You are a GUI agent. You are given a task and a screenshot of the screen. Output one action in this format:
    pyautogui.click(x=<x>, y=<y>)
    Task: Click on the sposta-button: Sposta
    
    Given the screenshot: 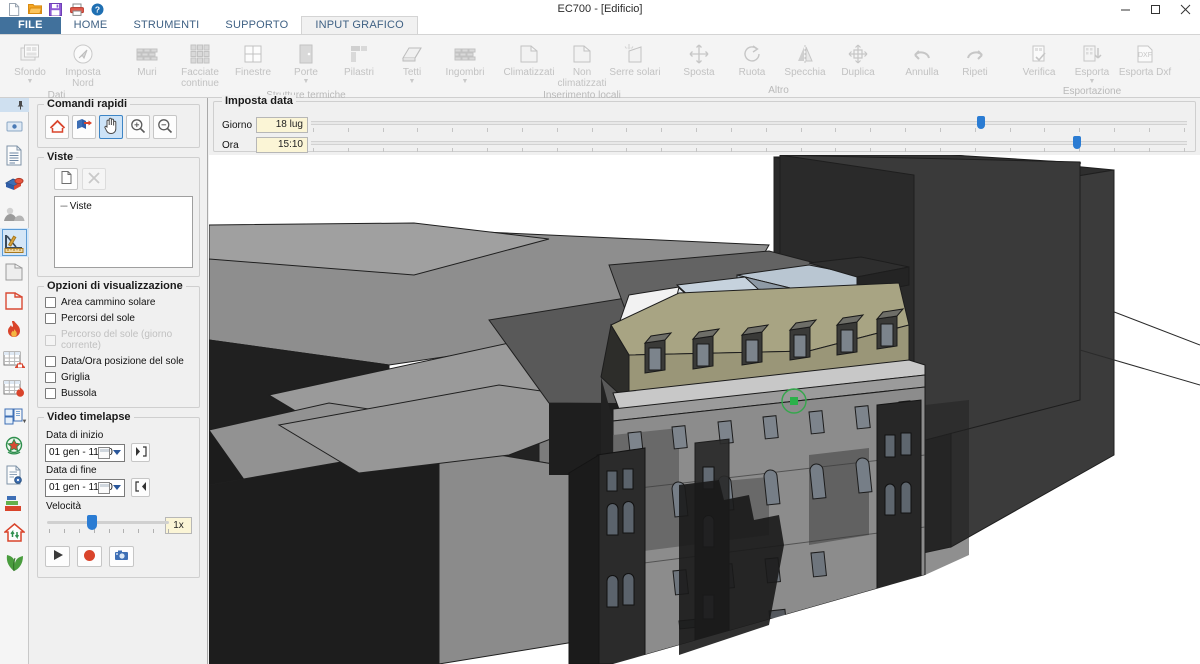 What is the action you would take?
    pyautogui.click(x=699, y=61)
    